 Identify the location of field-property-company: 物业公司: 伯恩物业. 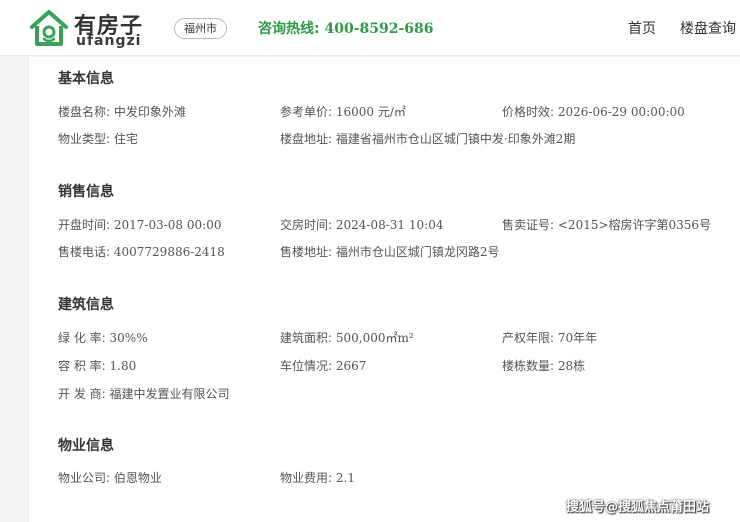
(110, 478).